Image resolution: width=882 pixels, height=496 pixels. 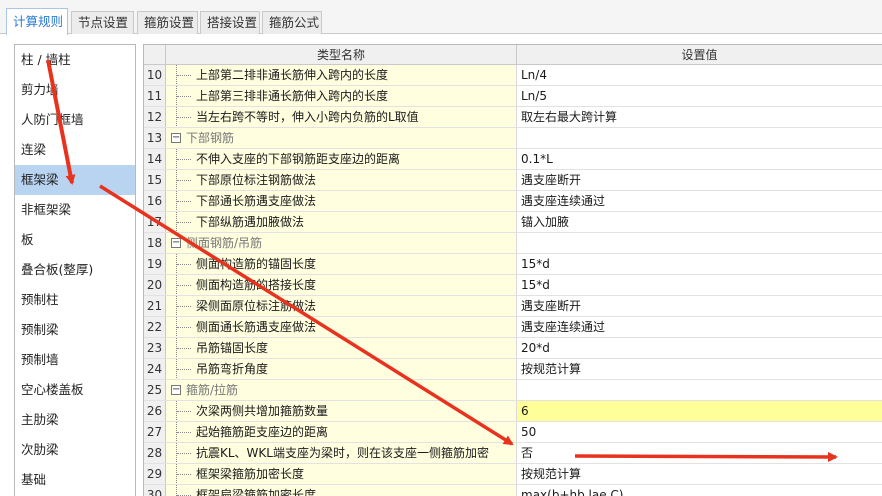 I want to click on sidebar-item-precast-column: 预制柱, so click(x=75, y=300).